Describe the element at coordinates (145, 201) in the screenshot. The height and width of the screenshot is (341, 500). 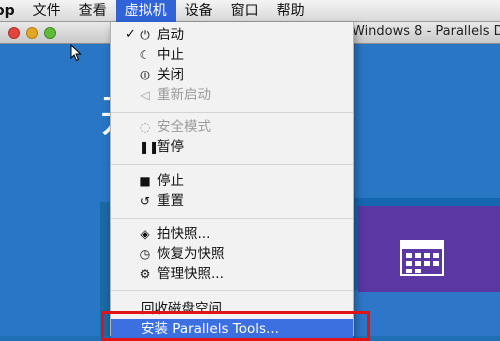
I see `reset-icon: ↺` at that location.